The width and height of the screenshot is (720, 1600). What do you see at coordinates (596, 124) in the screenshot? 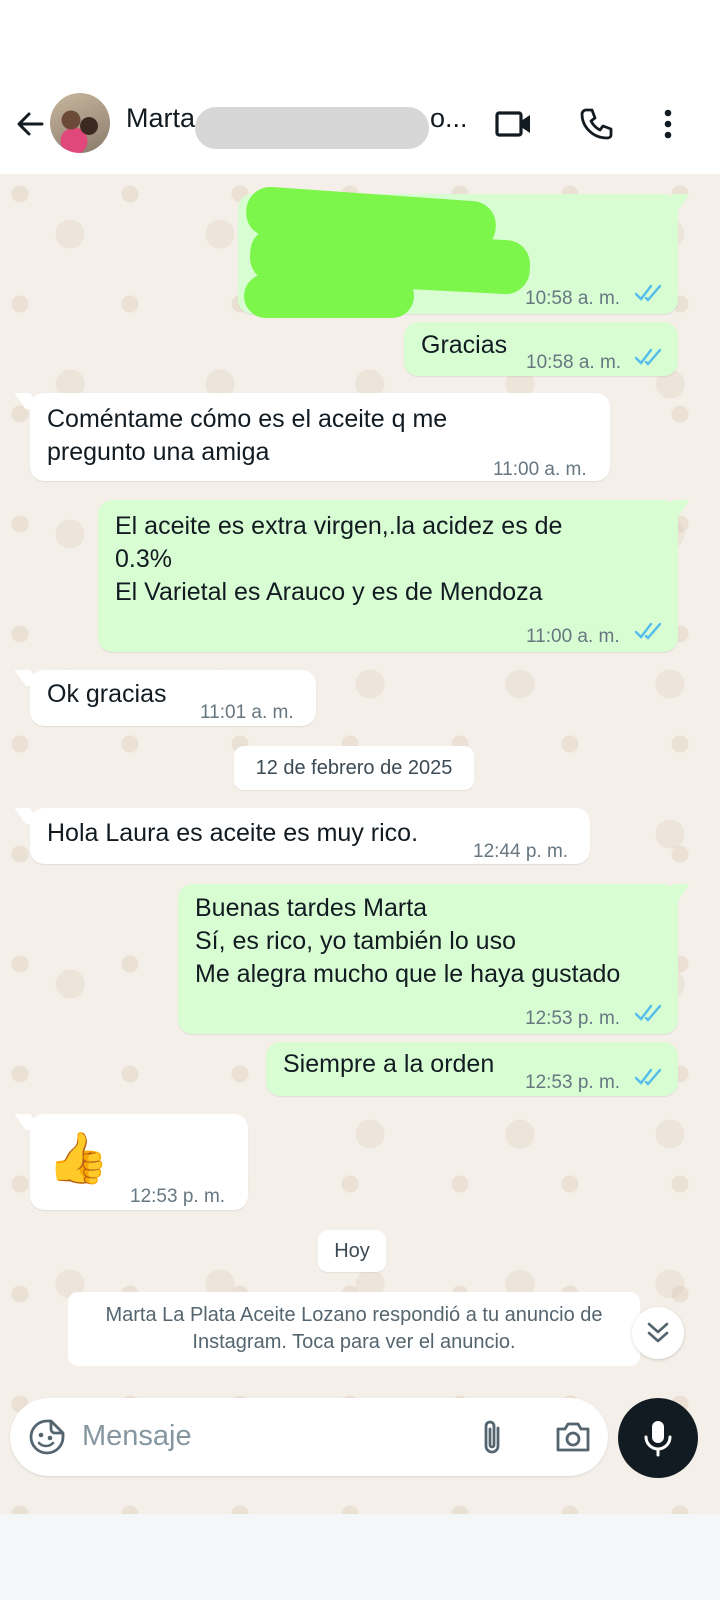
I see `voice-call-icon` at bounding box center [596, 124].